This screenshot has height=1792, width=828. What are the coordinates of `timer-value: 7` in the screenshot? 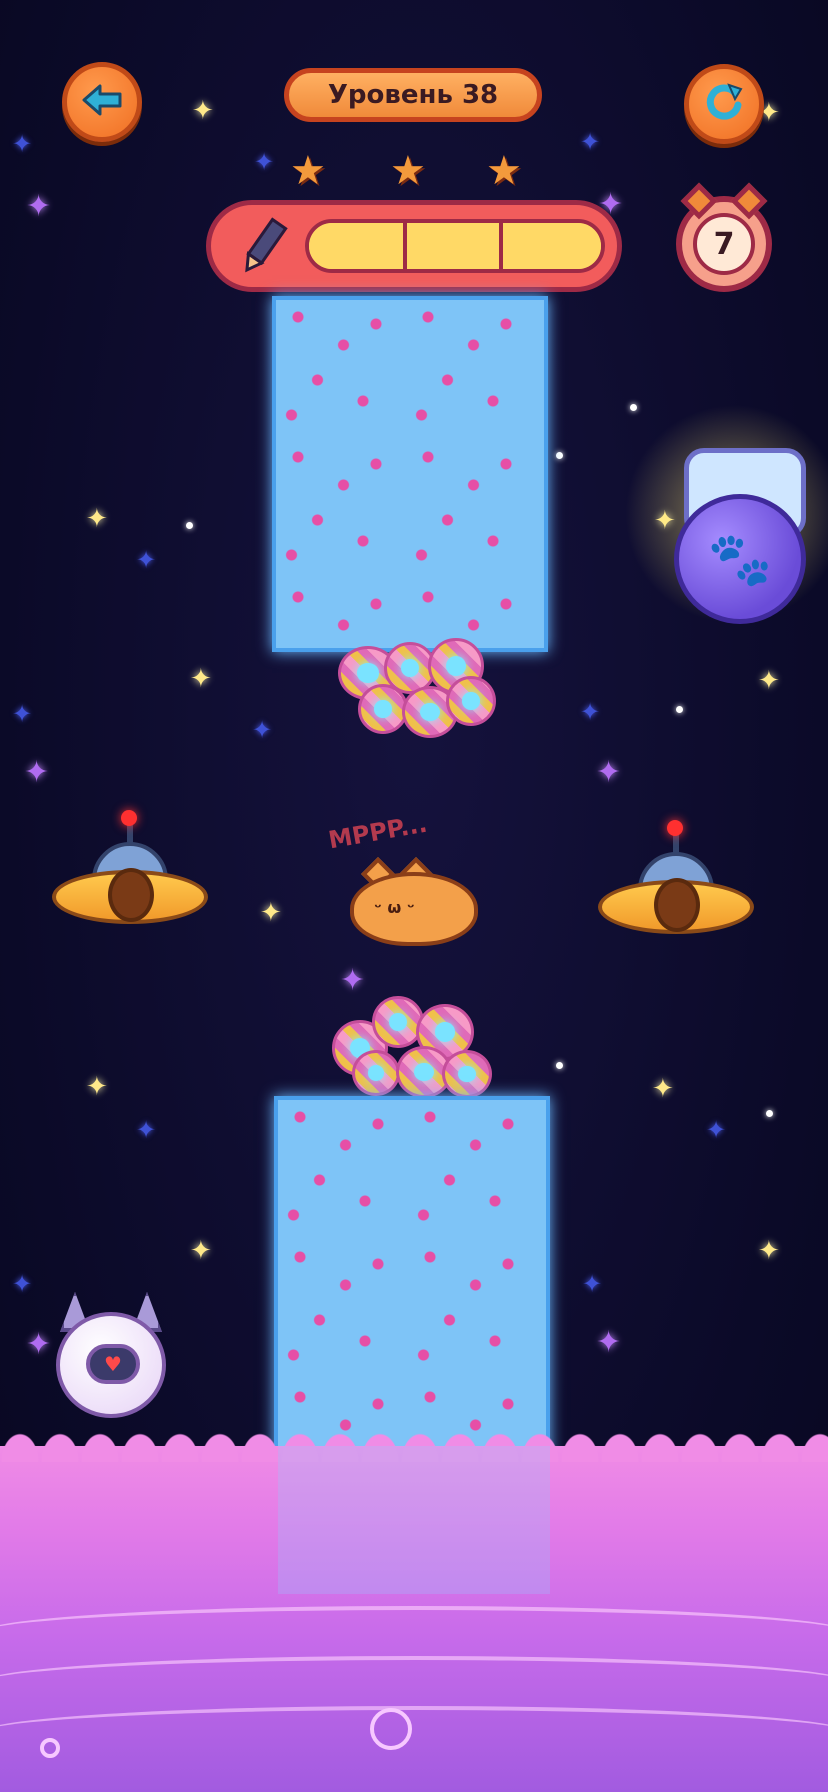 It's located at (724, 244).